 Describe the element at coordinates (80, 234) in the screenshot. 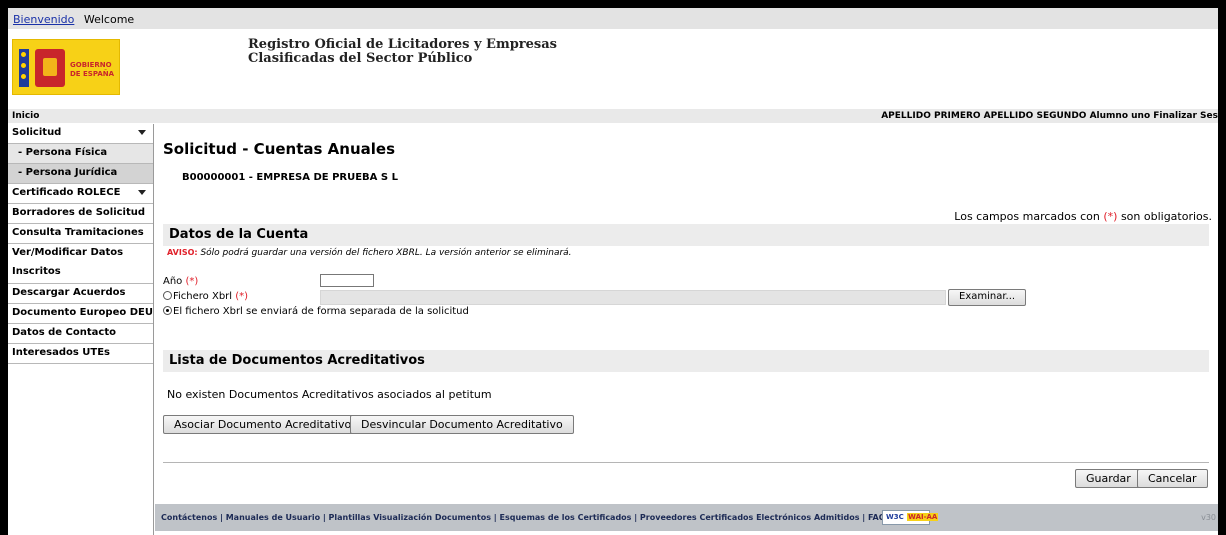

I see `sidebar-item-consulta: Consulta Tramitaciones` at that location.